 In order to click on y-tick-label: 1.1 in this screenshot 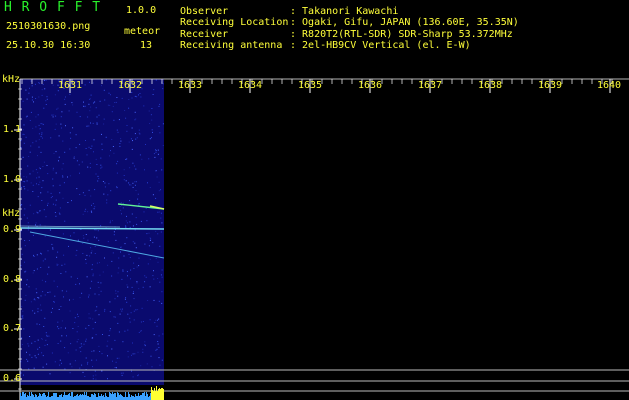, I will do `click(12, 129)`.